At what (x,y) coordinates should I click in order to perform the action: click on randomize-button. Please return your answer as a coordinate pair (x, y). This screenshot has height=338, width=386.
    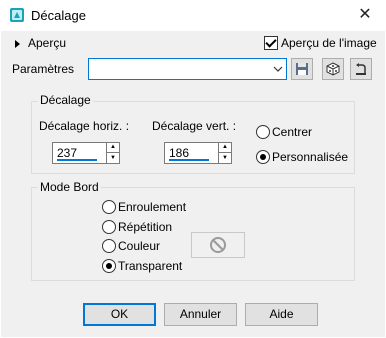
    Looking at the image, I should click on (333, 69).